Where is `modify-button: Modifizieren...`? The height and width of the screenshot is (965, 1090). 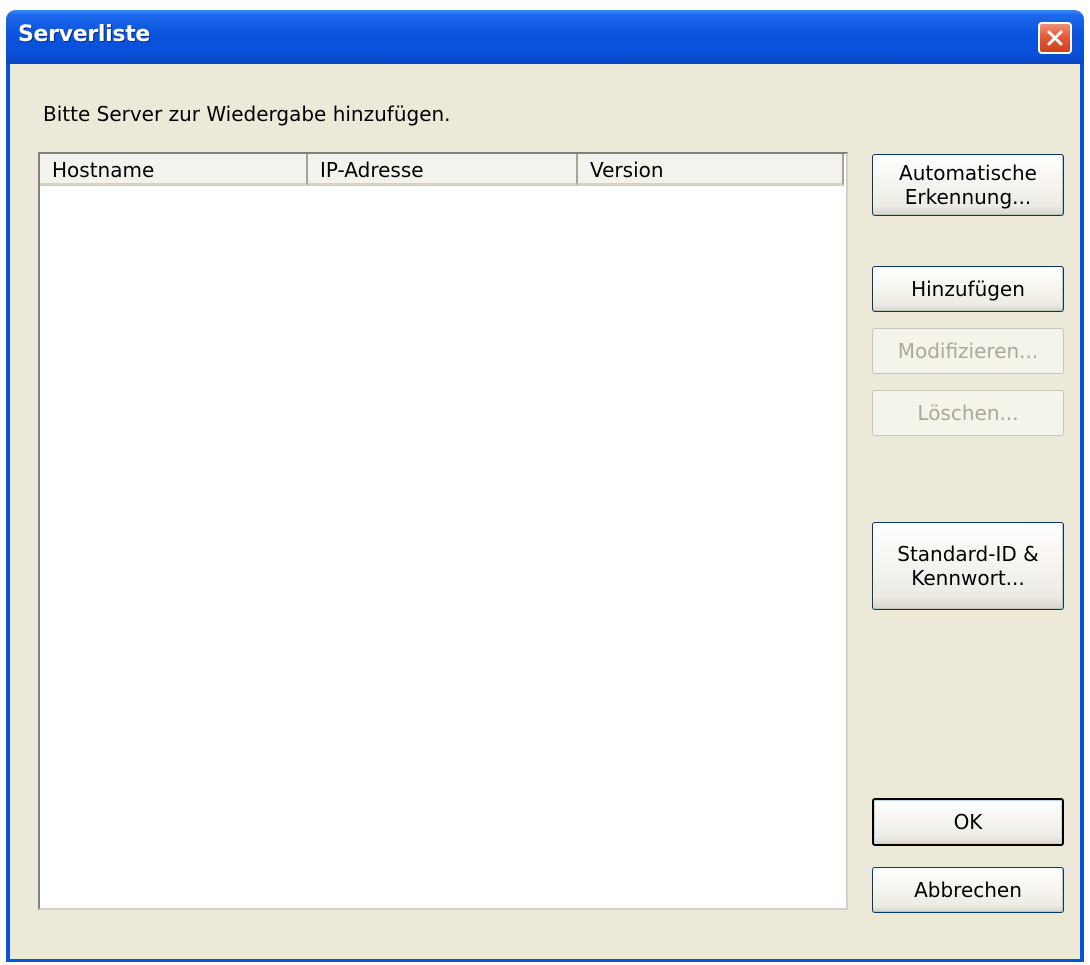
modify-button: Modifizieren... is located at coordinates (968, 351).